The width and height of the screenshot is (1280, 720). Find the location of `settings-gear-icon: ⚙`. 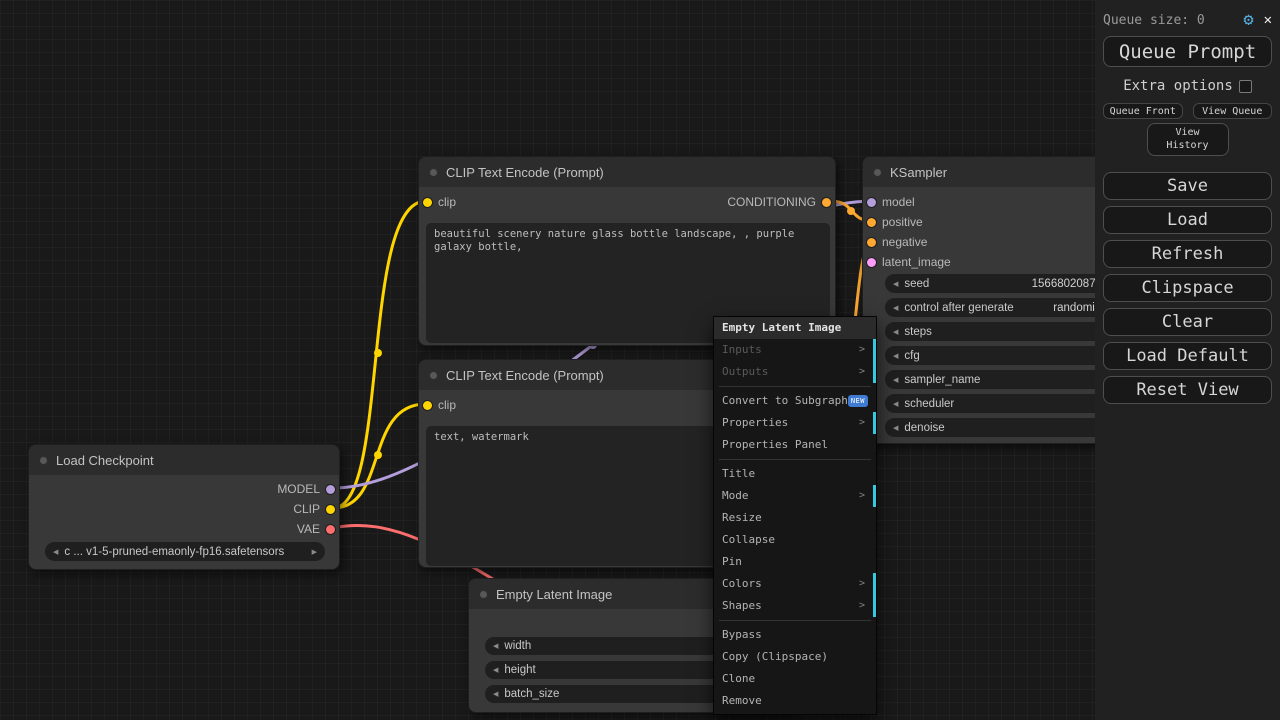

settings-gear-icon: ⚙ is located at coordinates (1248, 20).